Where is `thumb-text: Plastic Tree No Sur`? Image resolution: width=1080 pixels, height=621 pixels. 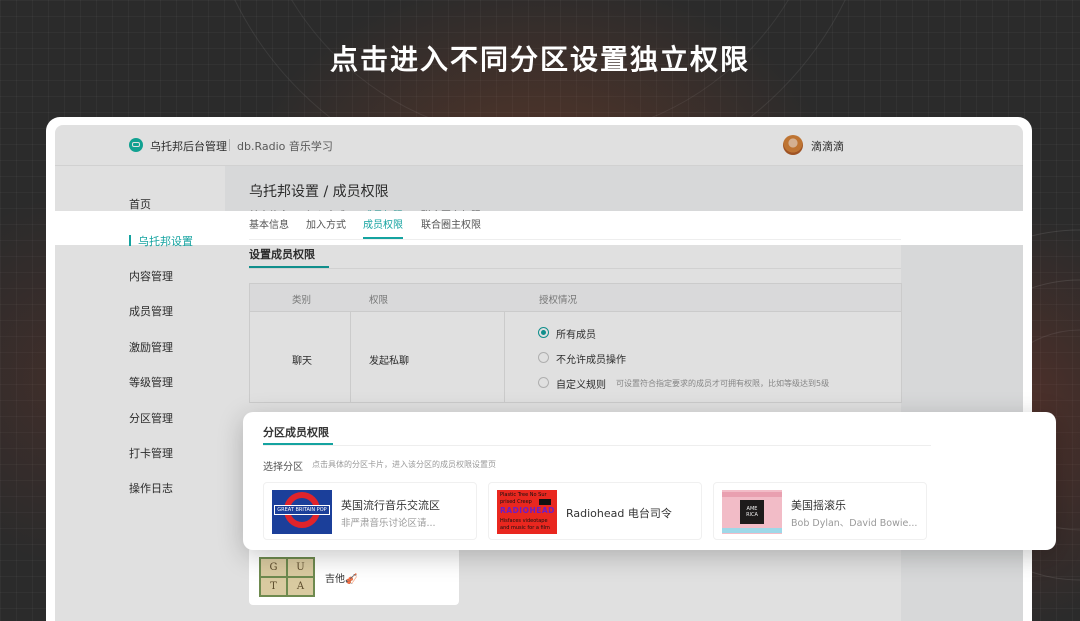
thumb-text: Plastic Tree No Sur is located at coordinates (523, 495).